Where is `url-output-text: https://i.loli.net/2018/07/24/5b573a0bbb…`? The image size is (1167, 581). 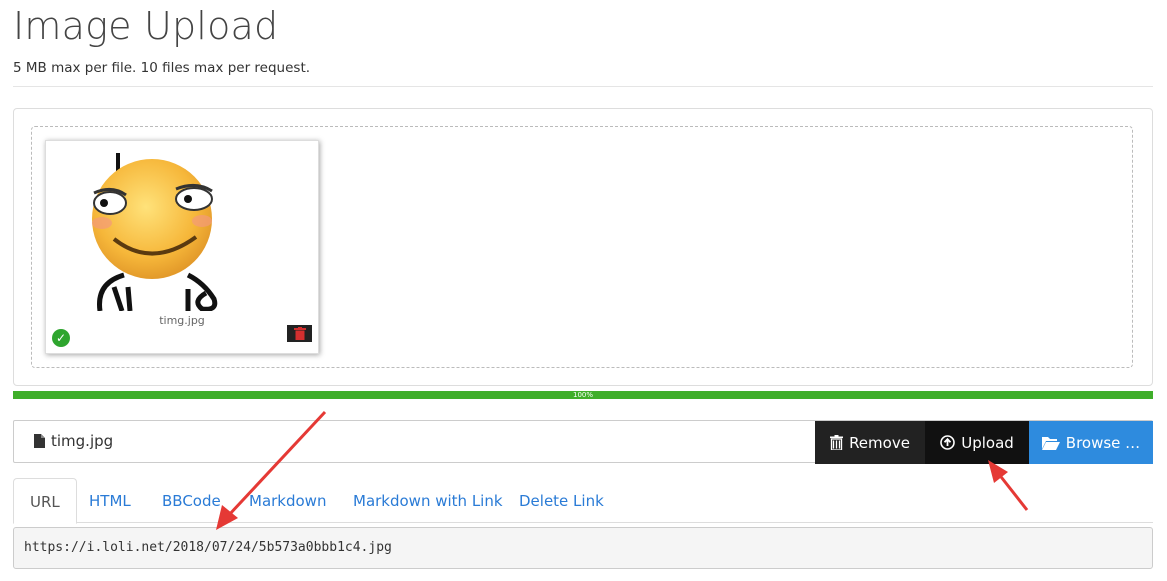
url-output-text: https://i.loli.net/2018/07/24/5b573a0bbb… is located at coordinates (208, 547).